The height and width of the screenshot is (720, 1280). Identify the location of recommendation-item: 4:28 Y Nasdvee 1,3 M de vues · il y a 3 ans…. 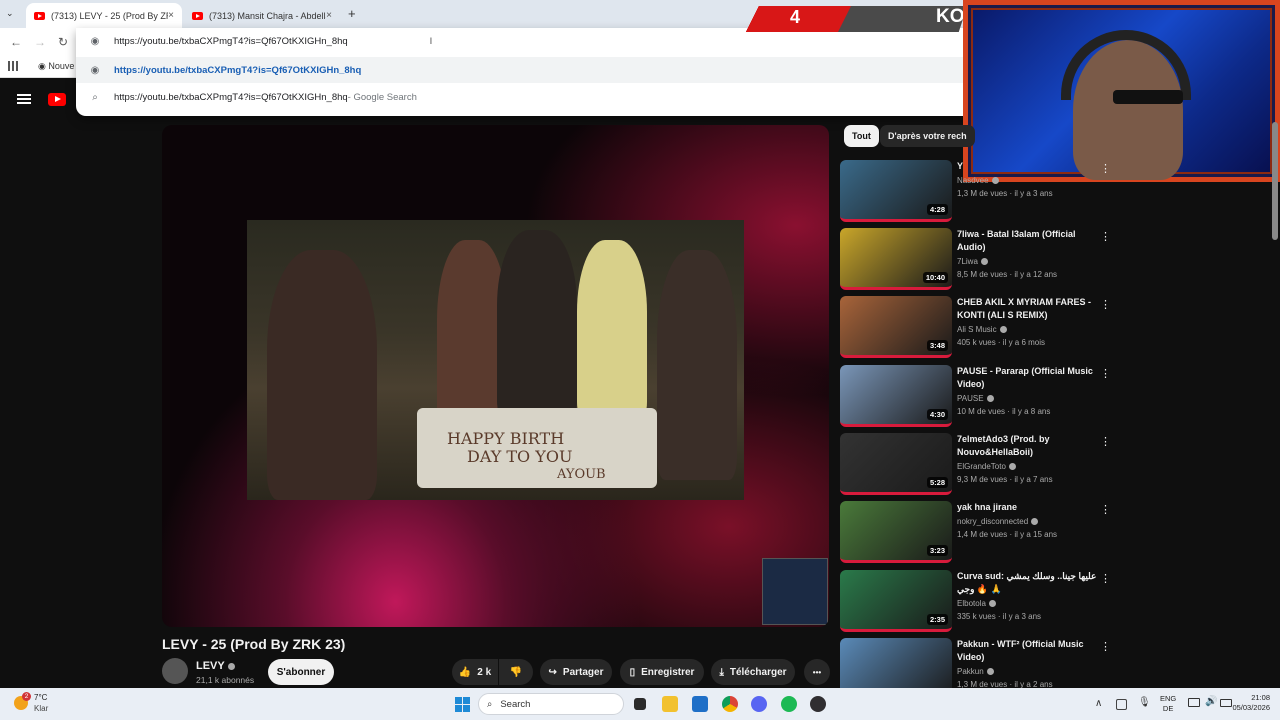
(975, 191).